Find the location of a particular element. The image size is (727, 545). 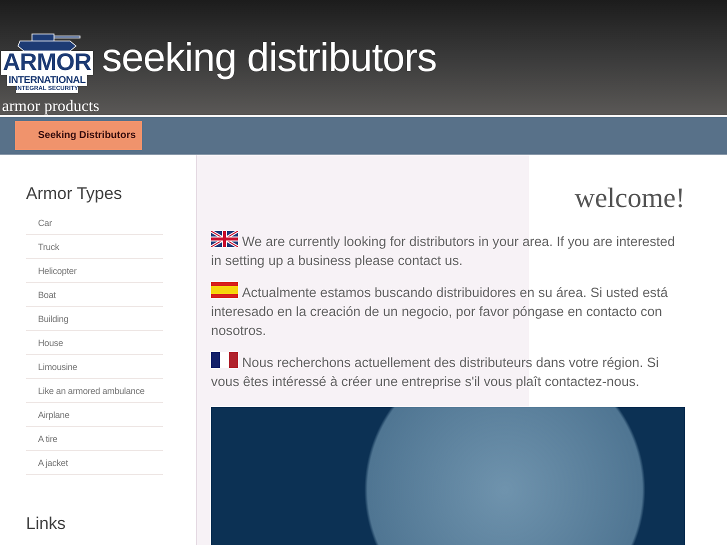

site-tagline: armor products is located at coordinates (50, 106).